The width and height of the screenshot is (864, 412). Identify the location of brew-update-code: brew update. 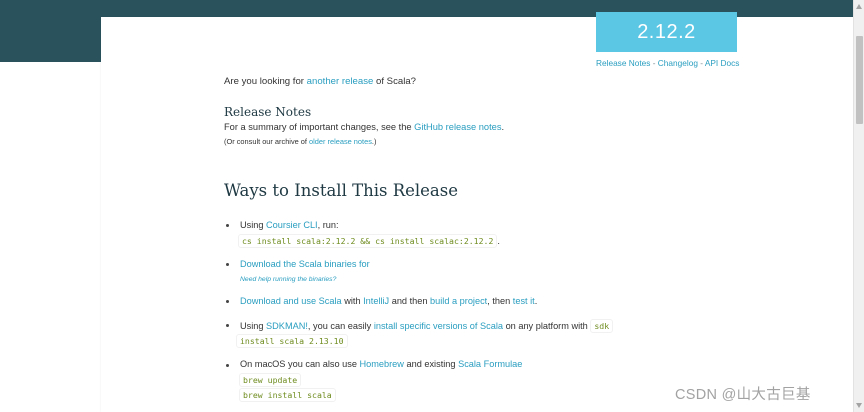
(270, 380).